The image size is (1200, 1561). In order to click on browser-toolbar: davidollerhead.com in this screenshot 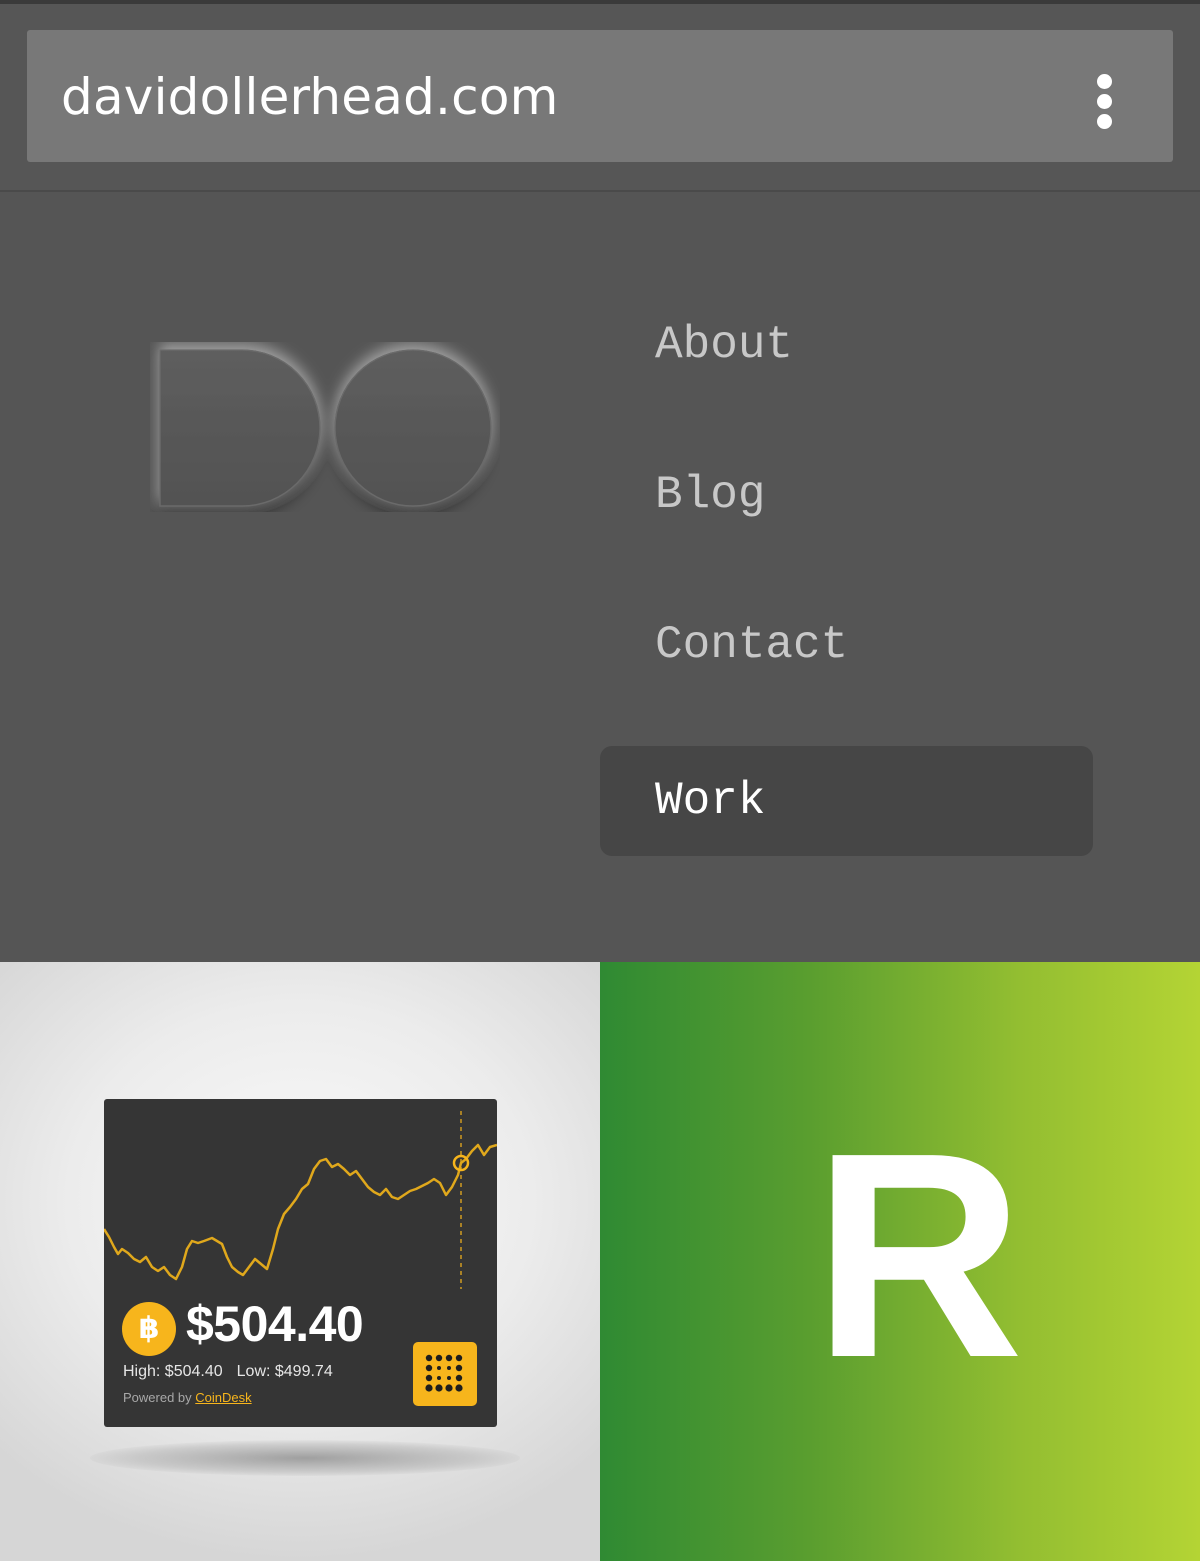, I will do `click(600, 98)`.